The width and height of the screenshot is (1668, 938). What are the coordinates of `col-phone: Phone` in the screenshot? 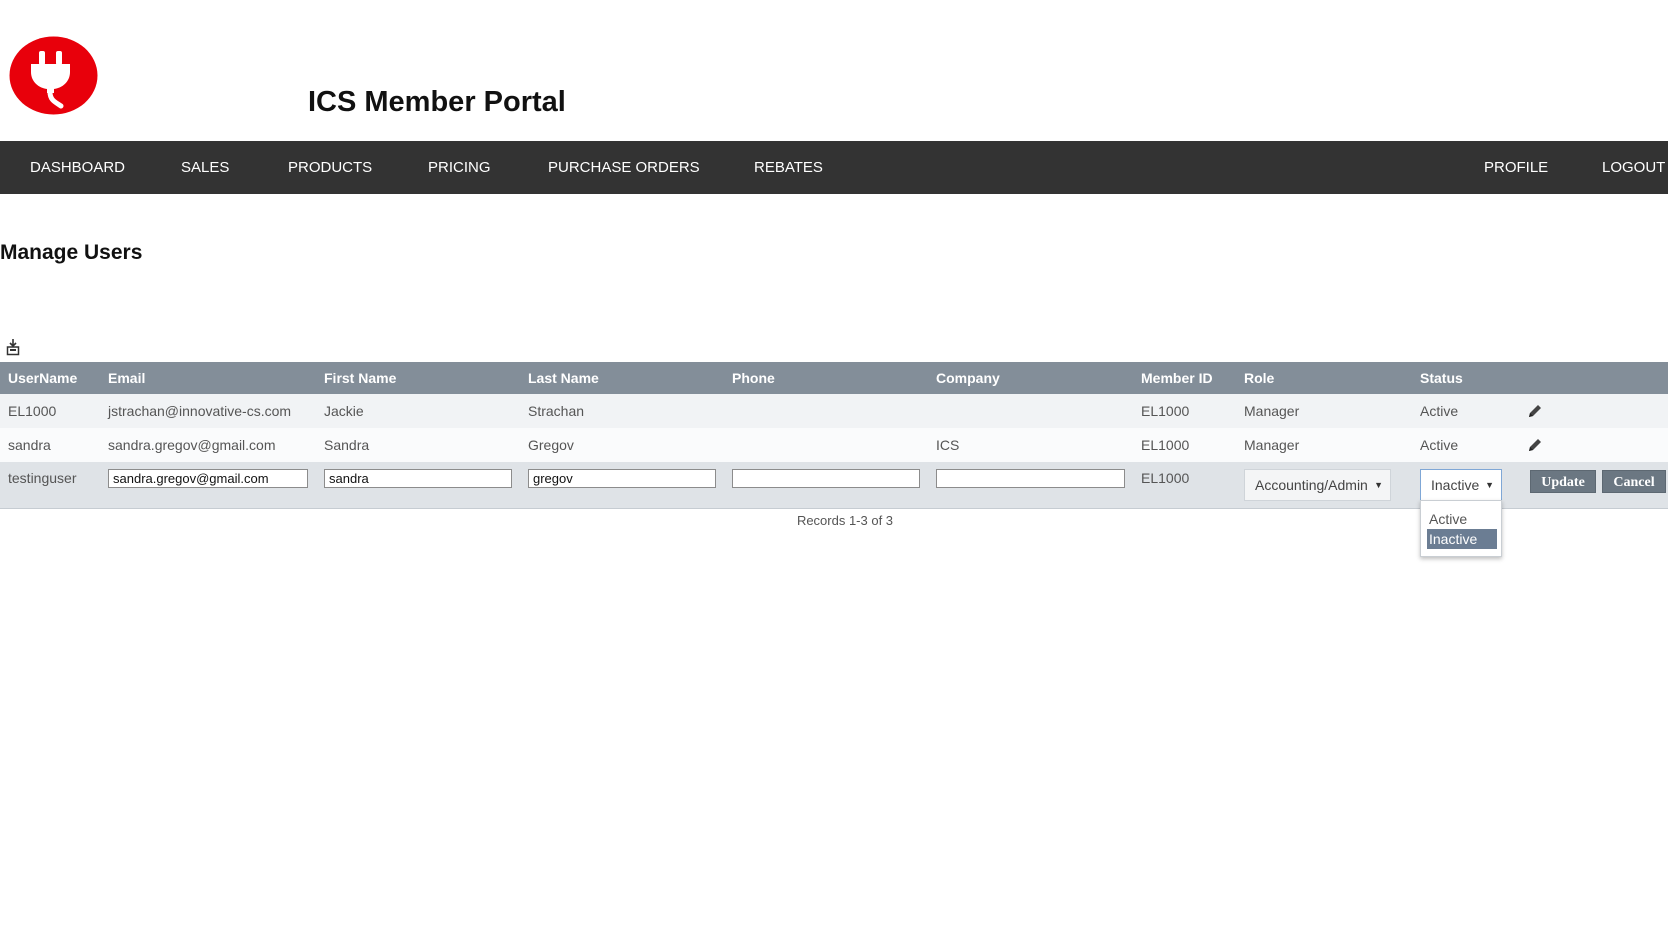 It's located at (753, 378).